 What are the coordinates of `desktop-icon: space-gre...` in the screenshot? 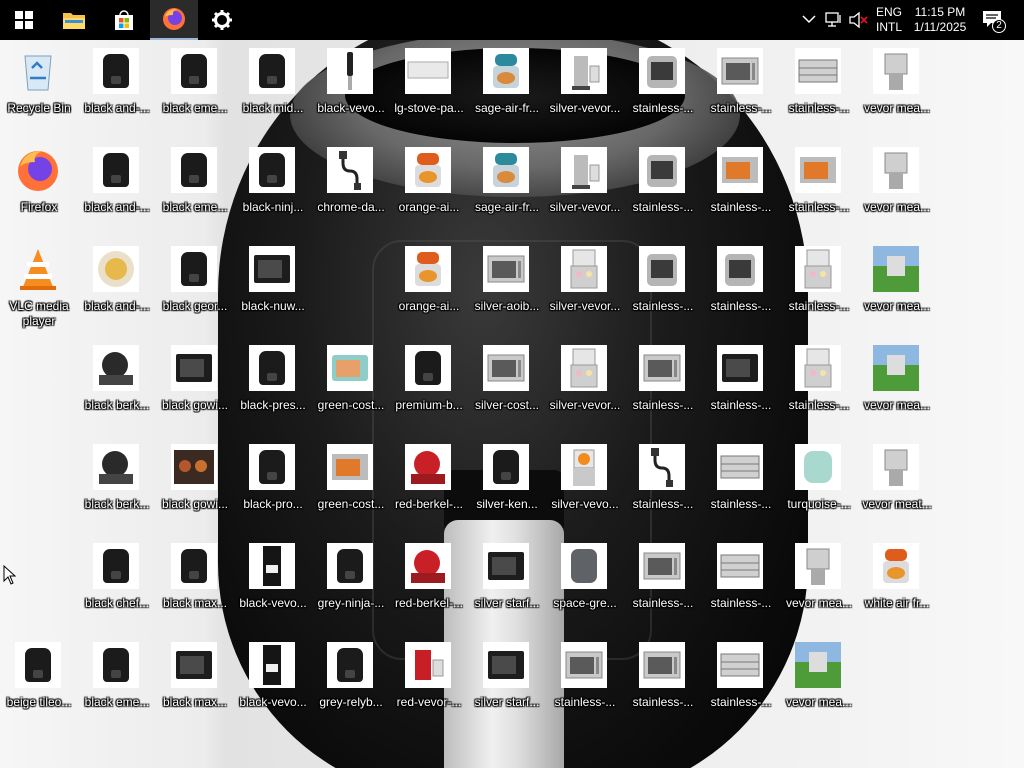 It's located at (585, 584).